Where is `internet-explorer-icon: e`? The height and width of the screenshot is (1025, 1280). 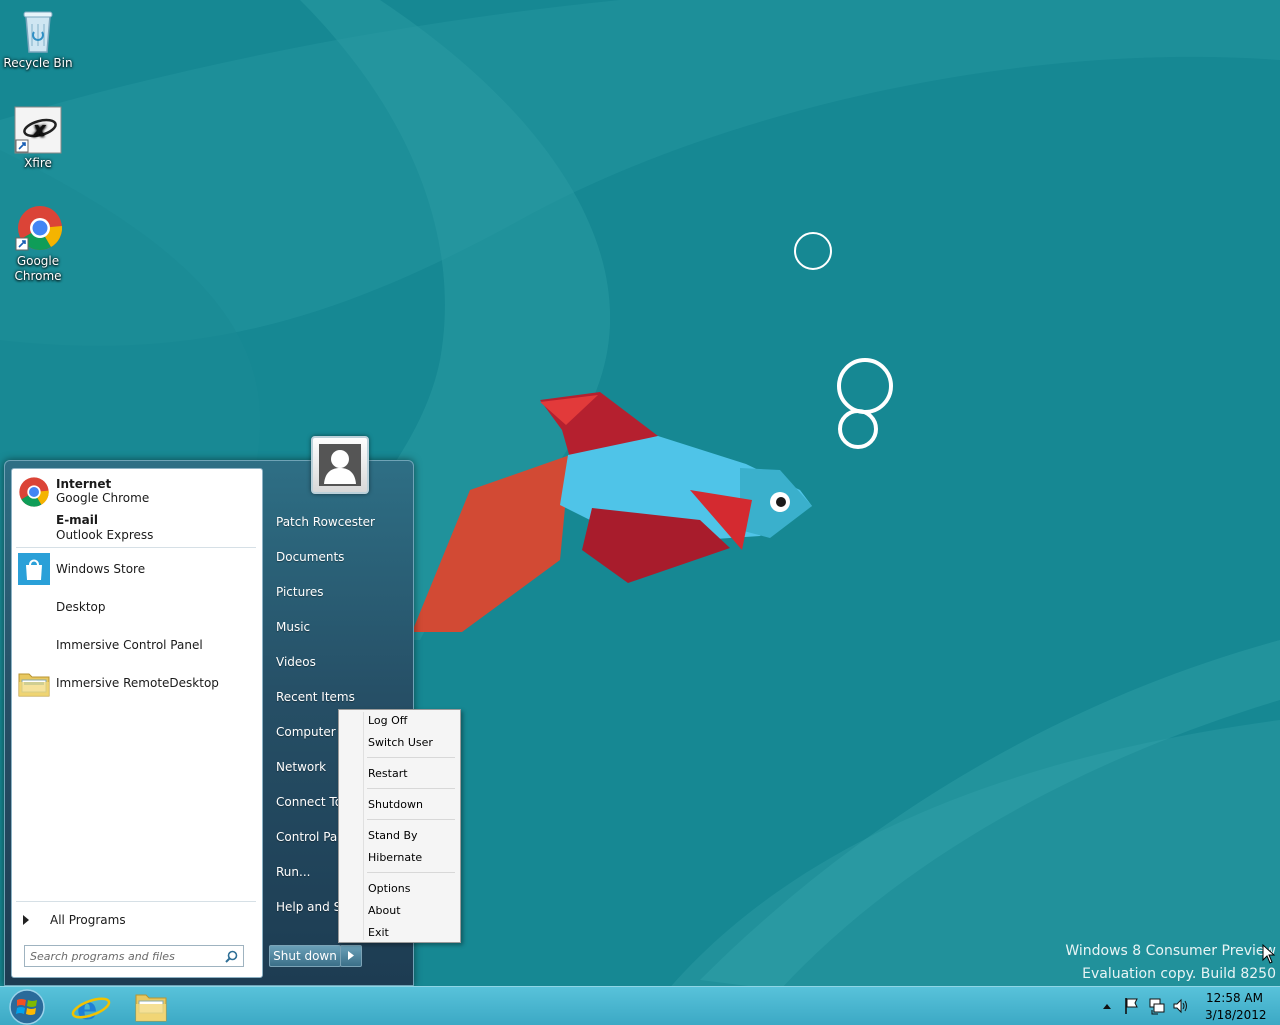
internet-explorer-icon: e is located at coordinates (91, 1007).